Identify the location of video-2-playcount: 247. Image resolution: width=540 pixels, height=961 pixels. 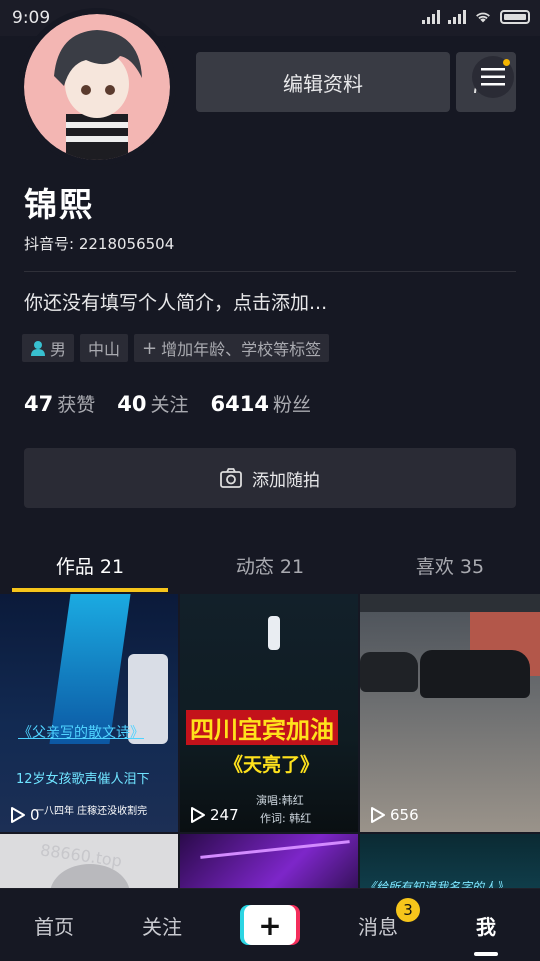
(213, 815).